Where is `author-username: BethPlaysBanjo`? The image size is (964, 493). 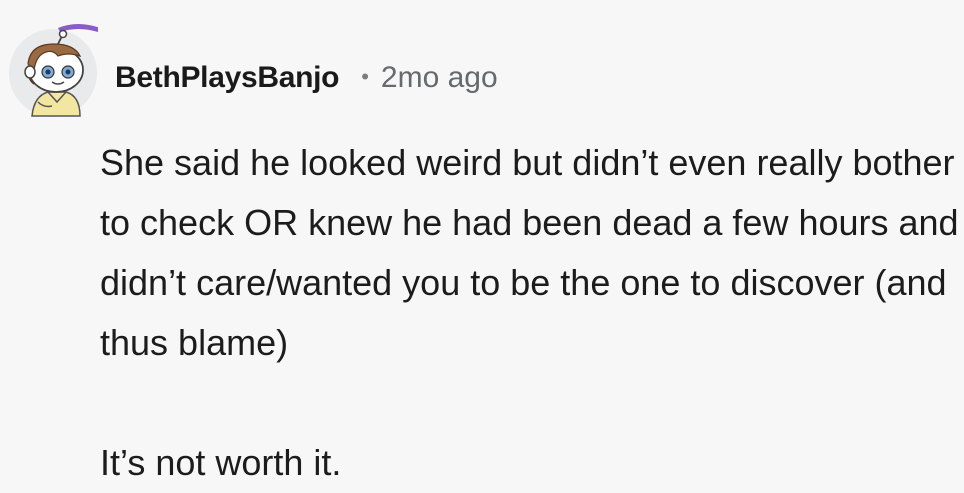 author-username: BethPlaysBanjo is located at coordinates (227, 78).